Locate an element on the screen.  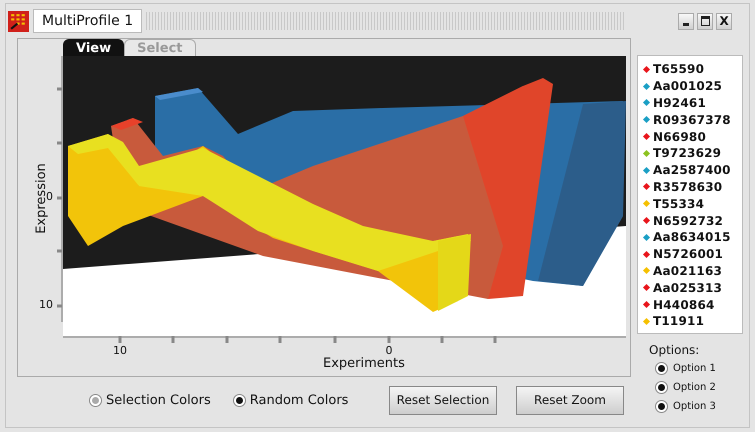
legend-label: N5726001 is located at coordinates (688, 254).